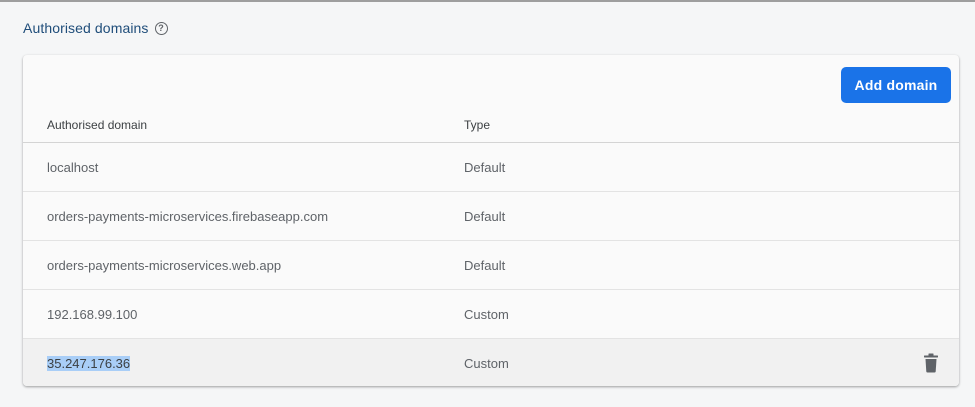 This screenshot has height=407, width=975. Describe the element at coordinates (931, 363) in the screenshot. I see `trash-icon` at that location.